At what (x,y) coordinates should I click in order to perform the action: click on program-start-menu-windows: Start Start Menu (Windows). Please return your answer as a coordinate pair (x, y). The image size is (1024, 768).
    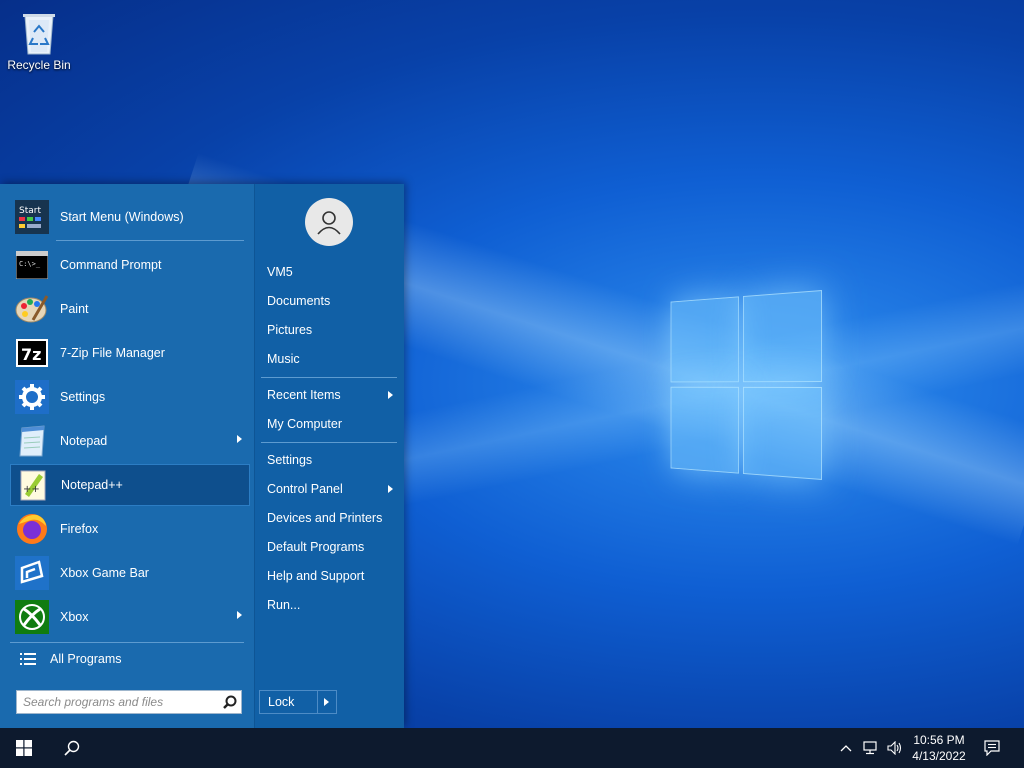
    Looking at the image, I should click on (130, 217).